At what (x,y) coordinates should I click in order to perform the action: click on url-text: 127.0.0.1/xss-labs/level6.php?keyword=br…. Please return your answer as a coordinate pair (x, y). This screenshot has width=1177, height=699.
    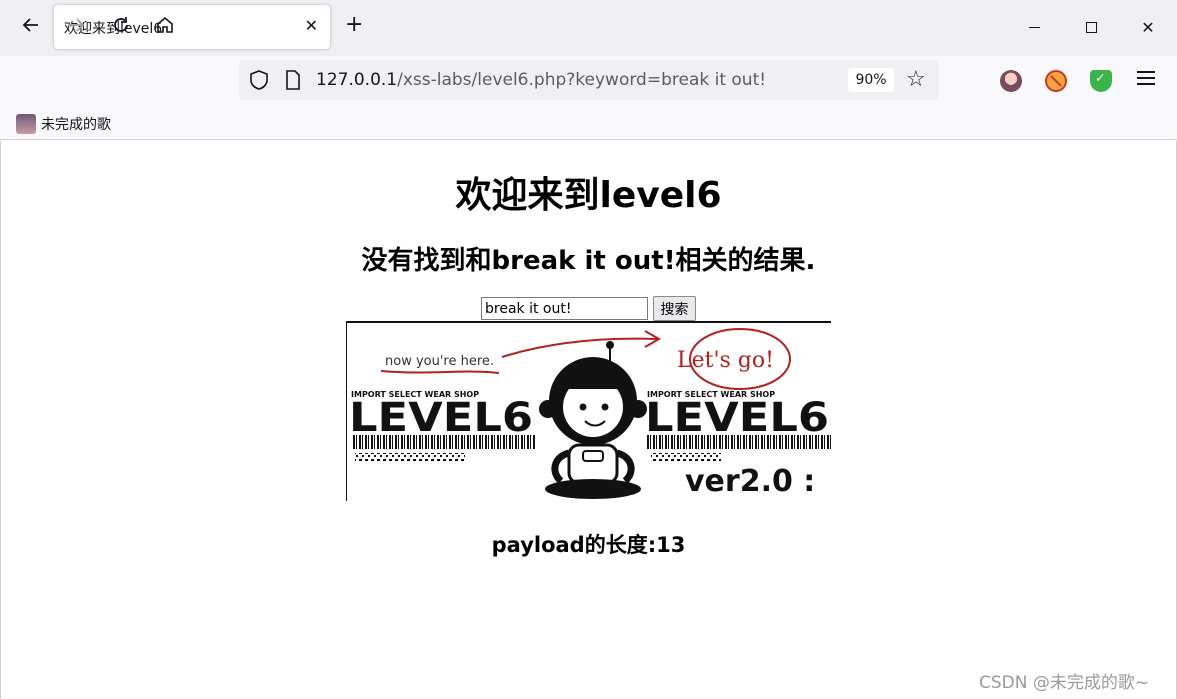
    Looking at the image, I should click on (541, 80).